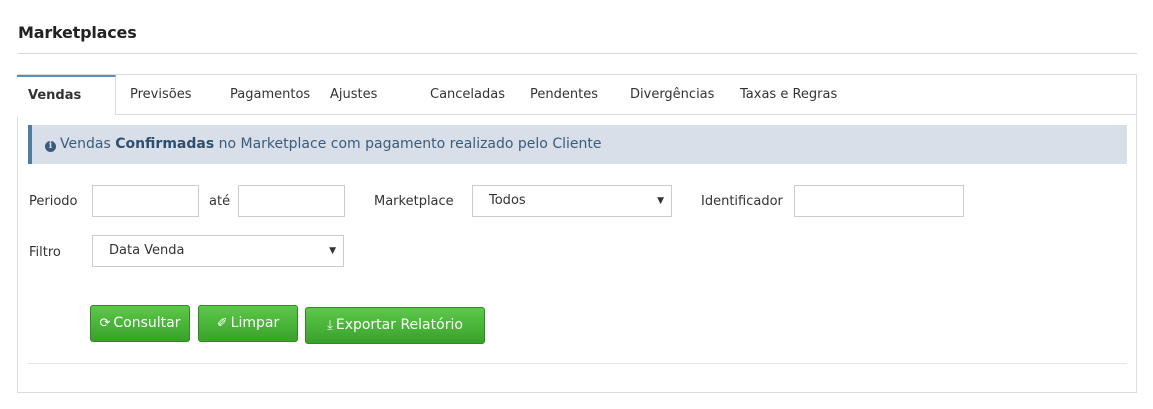 Image resolution: width=1153 pixels, height=409 pixels. What do you see at coordinates (572, 201) in the screenshot?
I see `marketplace-select: Todos ▼` at bounding box center [572, 201].